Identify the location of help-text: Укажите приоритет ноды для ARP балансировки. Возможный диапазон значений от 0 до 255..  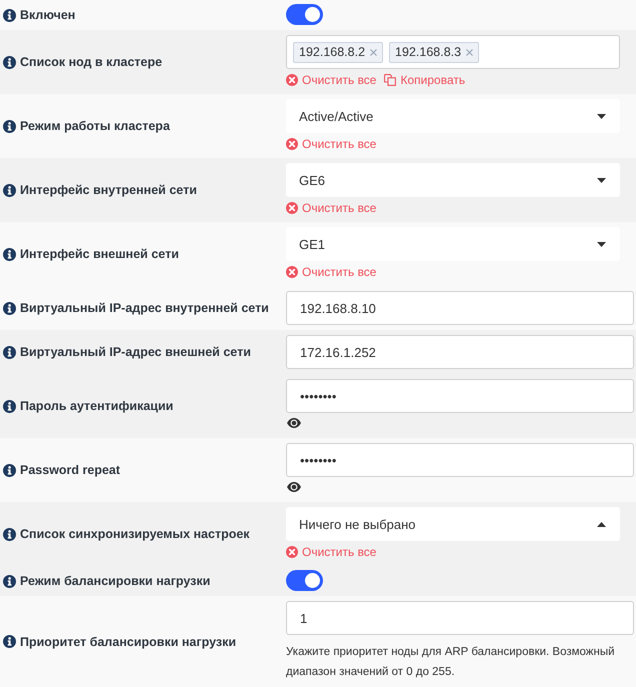
(451, 662).